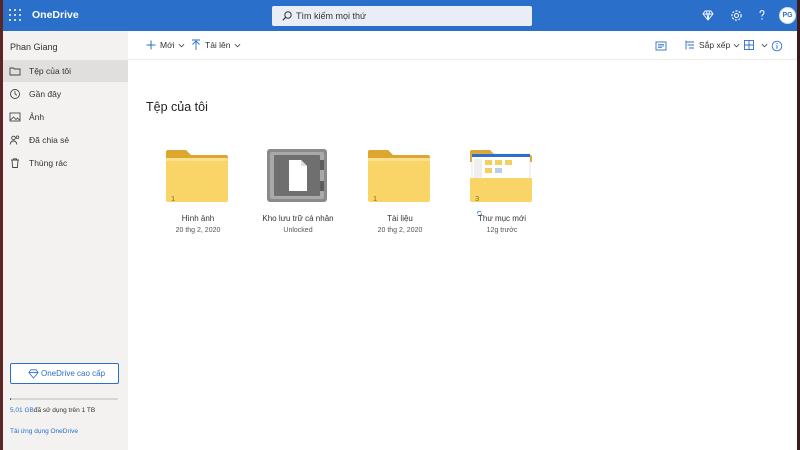 The height and width of the screenshot is (450, 800). What do you see at coordinates (22, 410) in the screenshot?
I see `storage-used: 5,01 GB` at bounding box center [22, 410].